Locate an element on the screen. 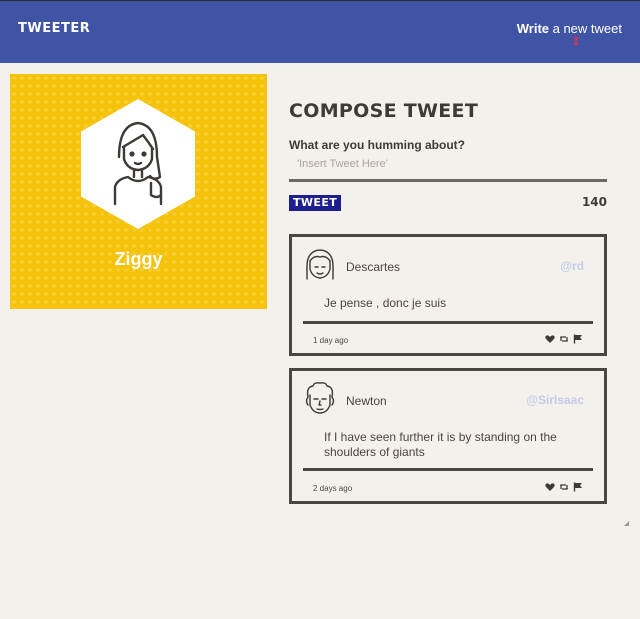 This screenshot has height=619, width=640. tweet-handle: @rd is located at coordinates (572, 266).